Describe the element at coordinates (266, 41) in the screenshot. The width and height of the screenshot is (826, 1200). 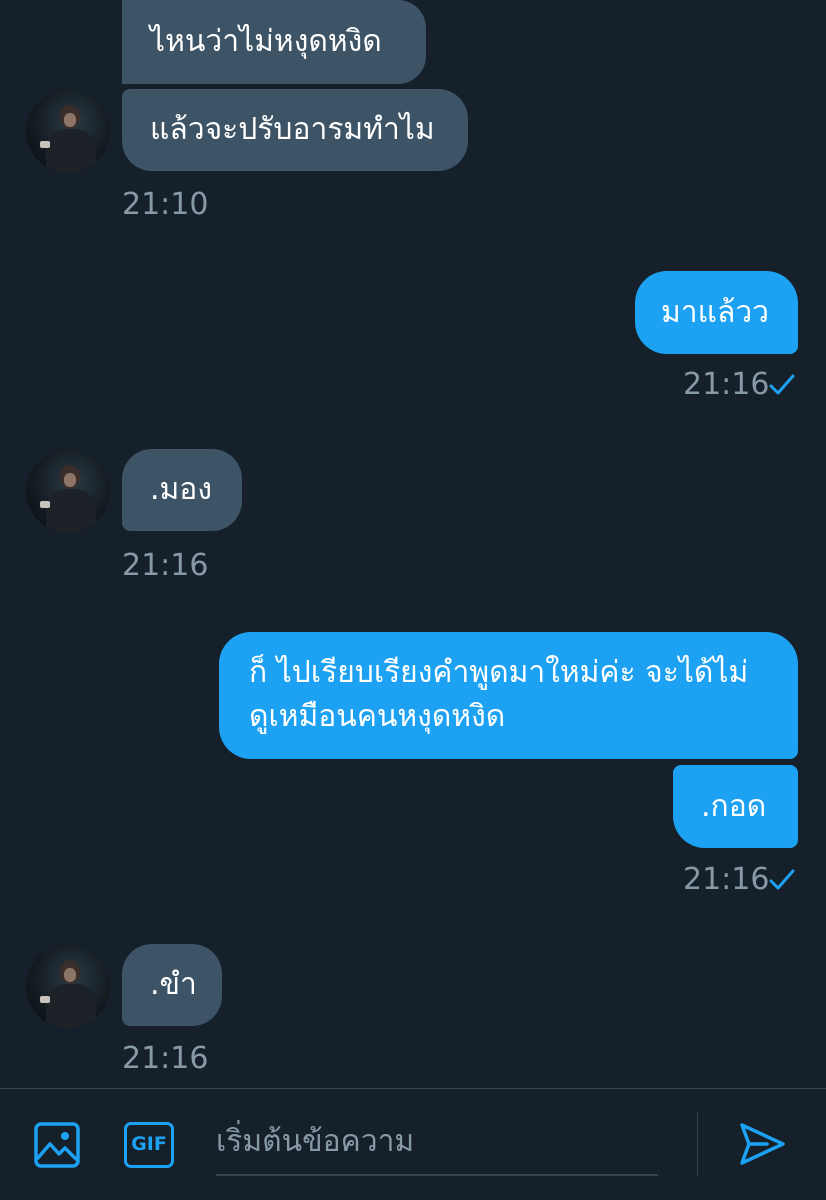
I see `message-text: ไหนว่าไม่หงุดหงิด` at that location.